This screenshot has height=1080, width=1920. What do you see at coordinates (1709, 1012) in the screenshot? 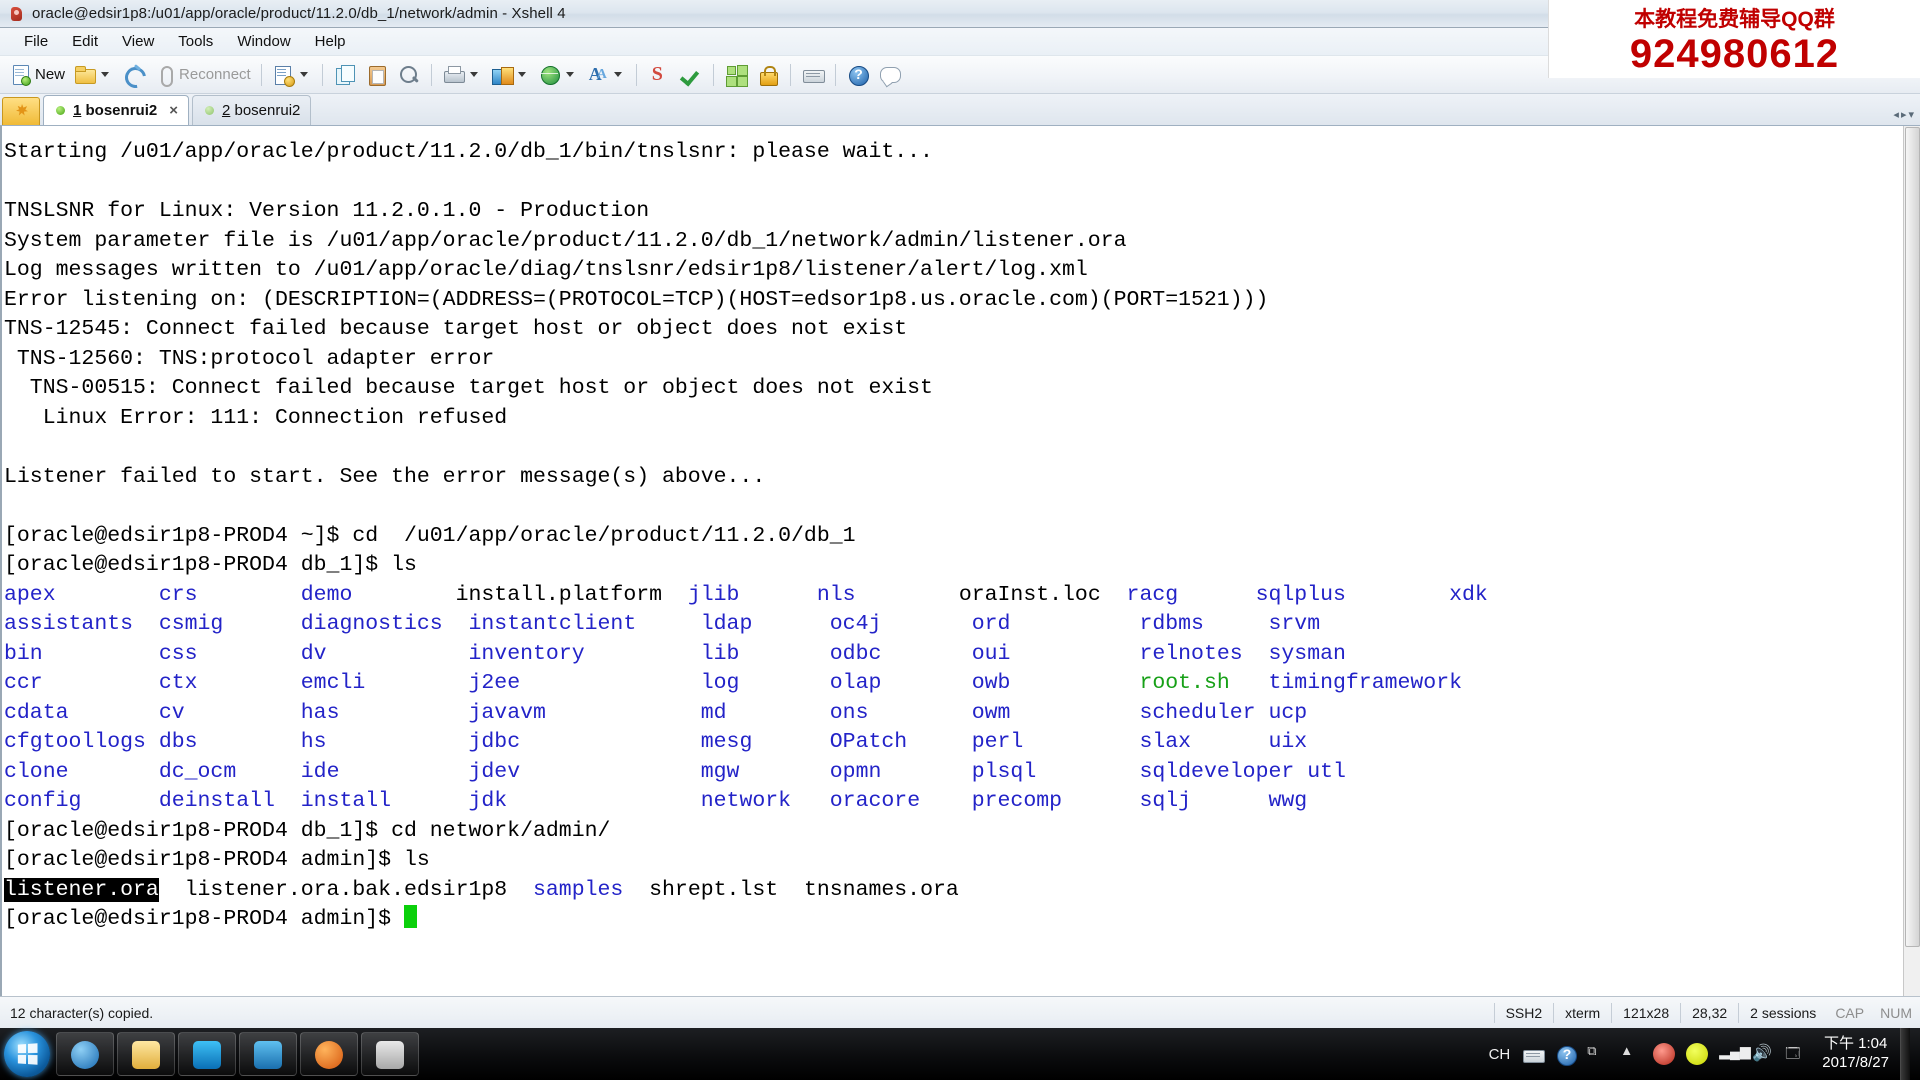
I see `status-cursor-pos: 28,32` at bounding box center [1709, 1012].